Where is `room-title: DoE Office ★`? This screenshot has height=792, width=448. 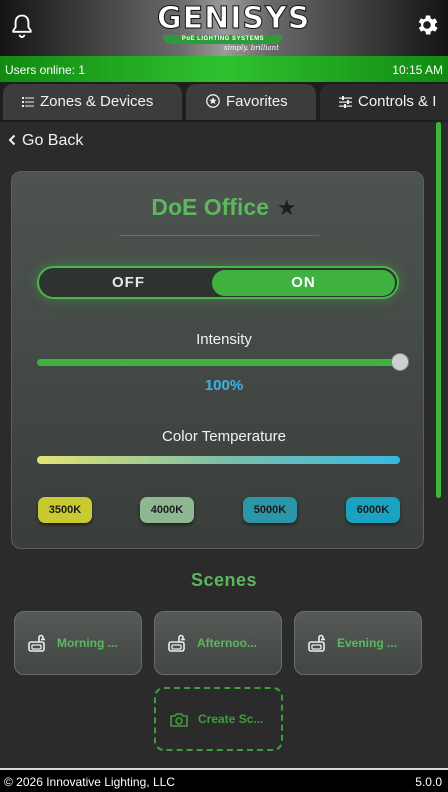 room-title: DoE Office ★ is located at coordinates (224, 207).